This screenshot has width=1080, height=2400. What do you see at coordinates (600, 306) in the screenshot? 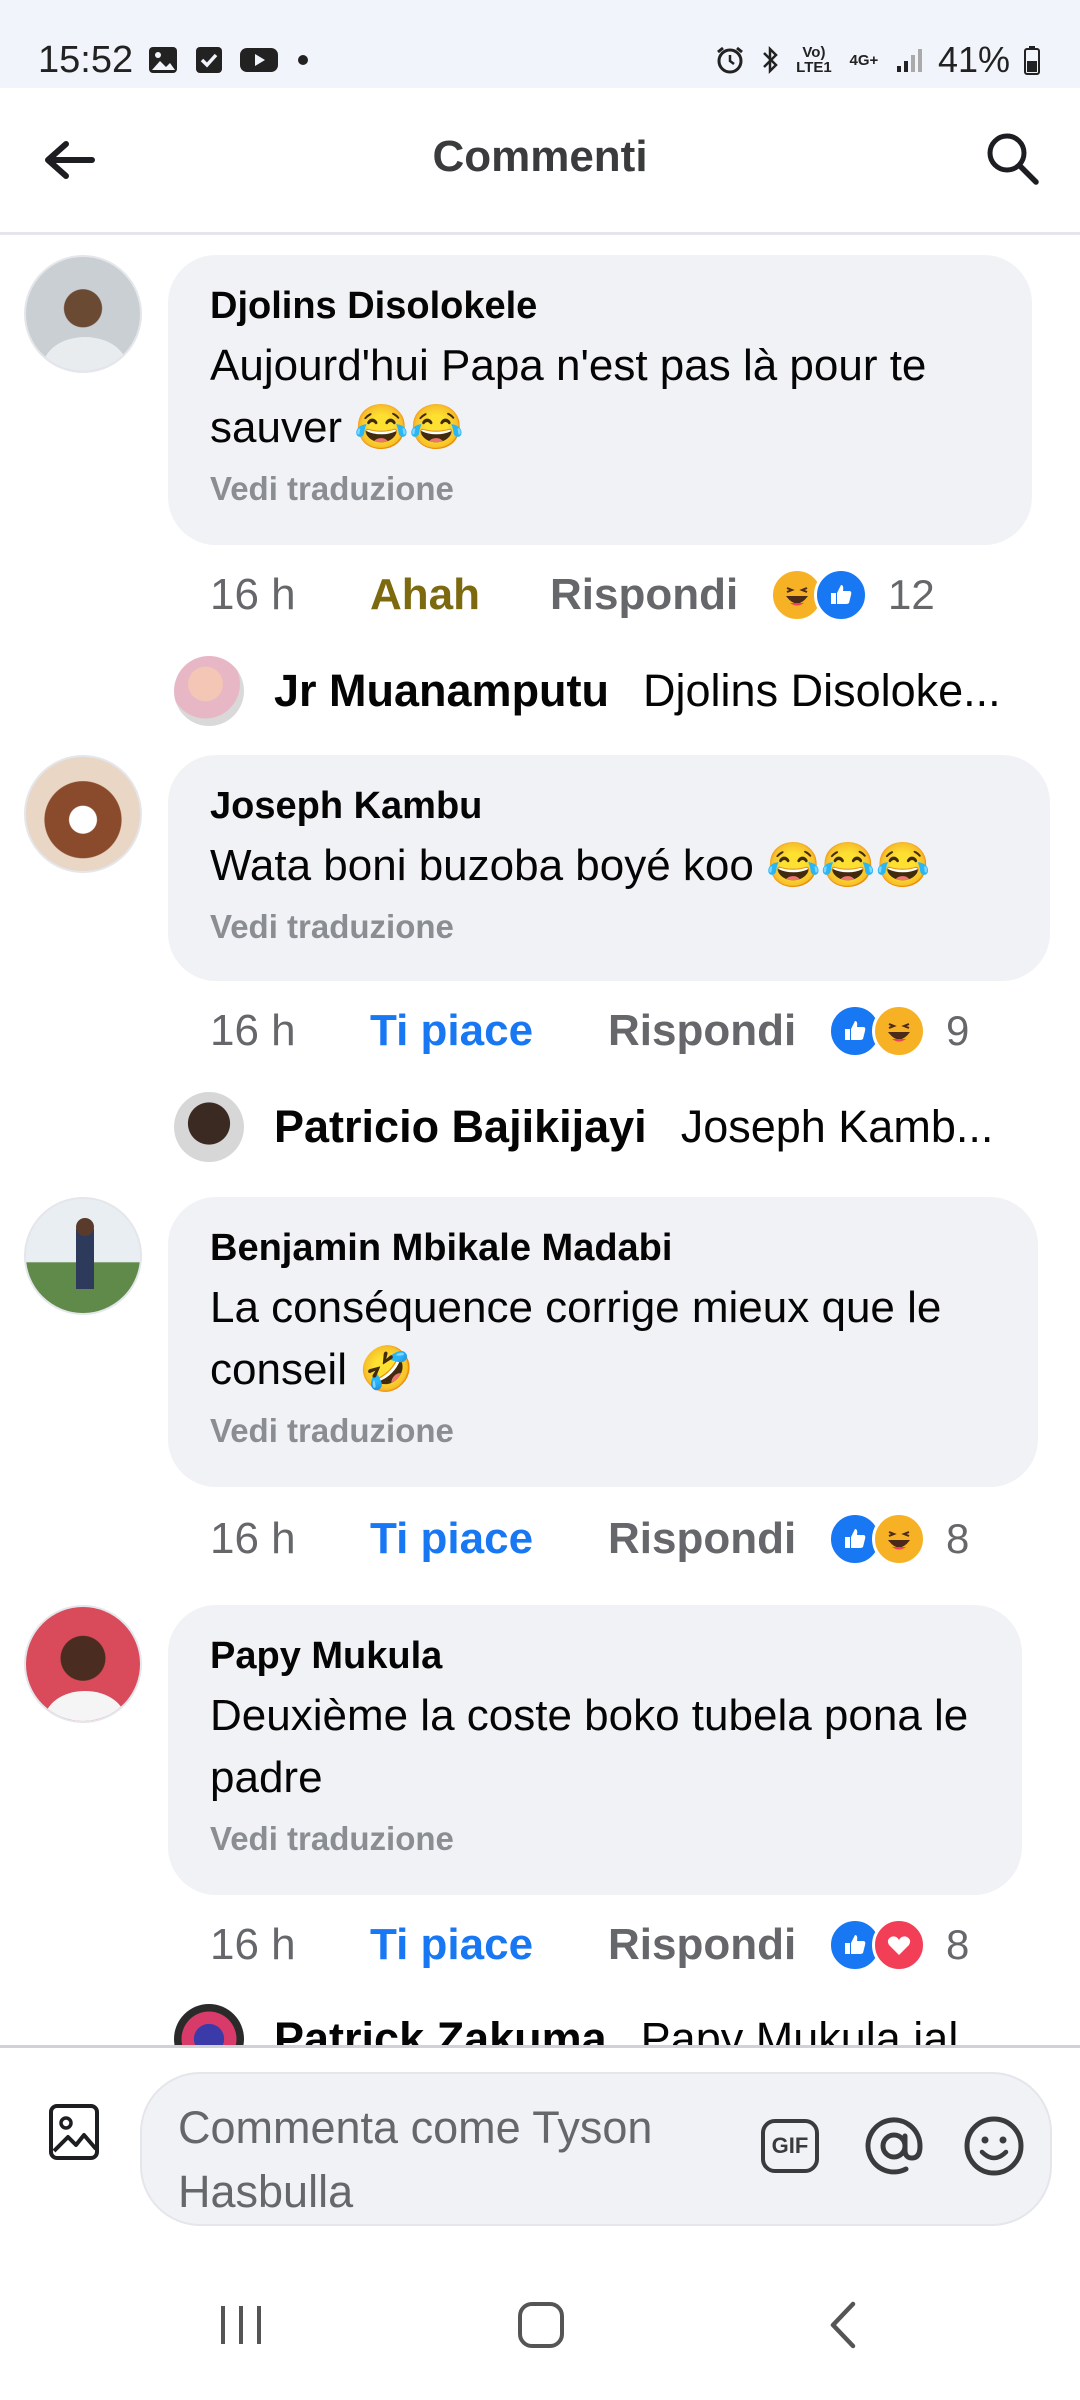
I see `comment-author: Djolins Disolokele` at bounding box center [600, 306].